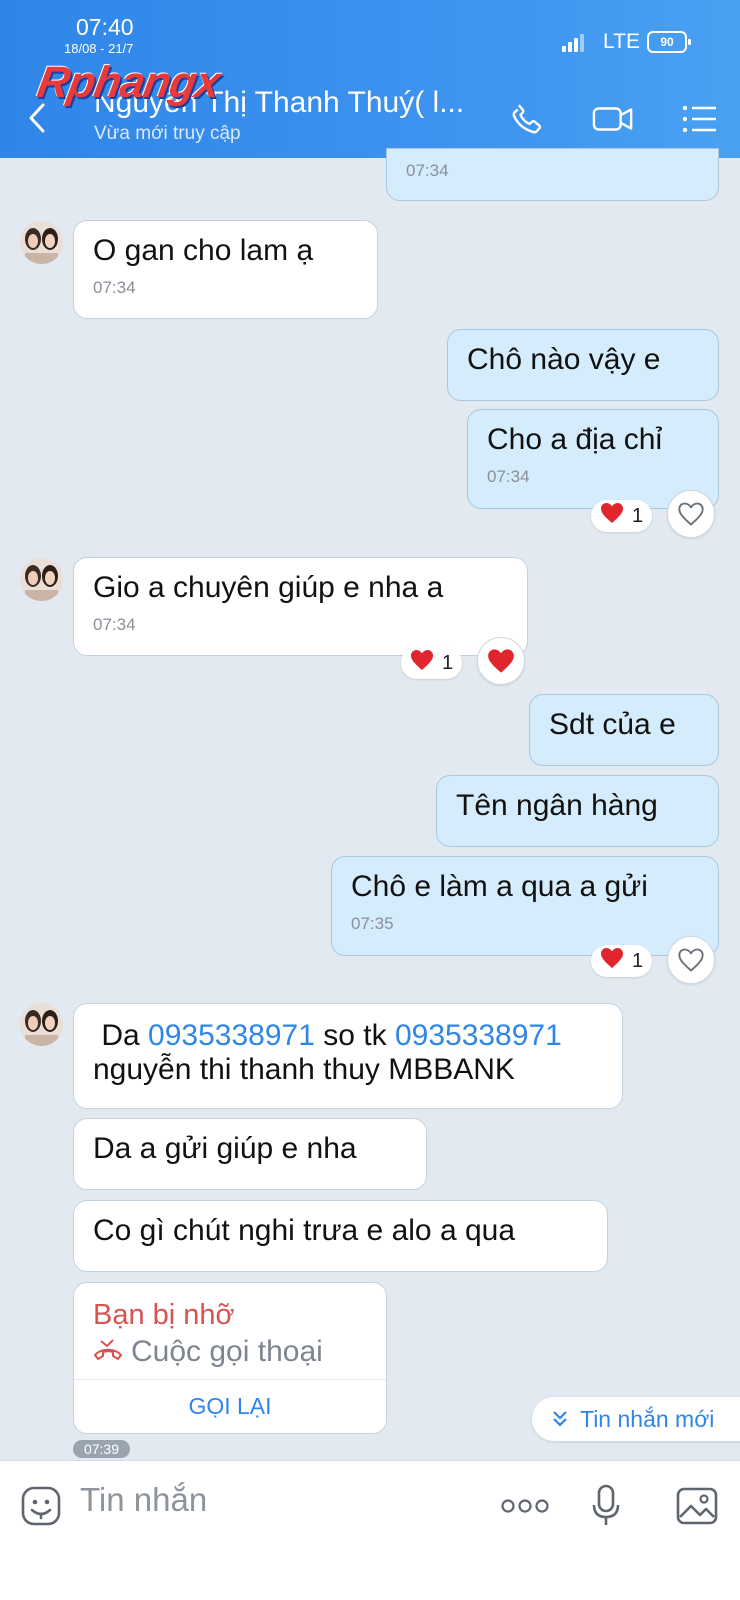 Image resolution: width=740 pixels, height=1600 pixels. Describe the element at coordinates (564, 359) in the screenshot. I see `message-text: Chô nào vậy e` at that location.